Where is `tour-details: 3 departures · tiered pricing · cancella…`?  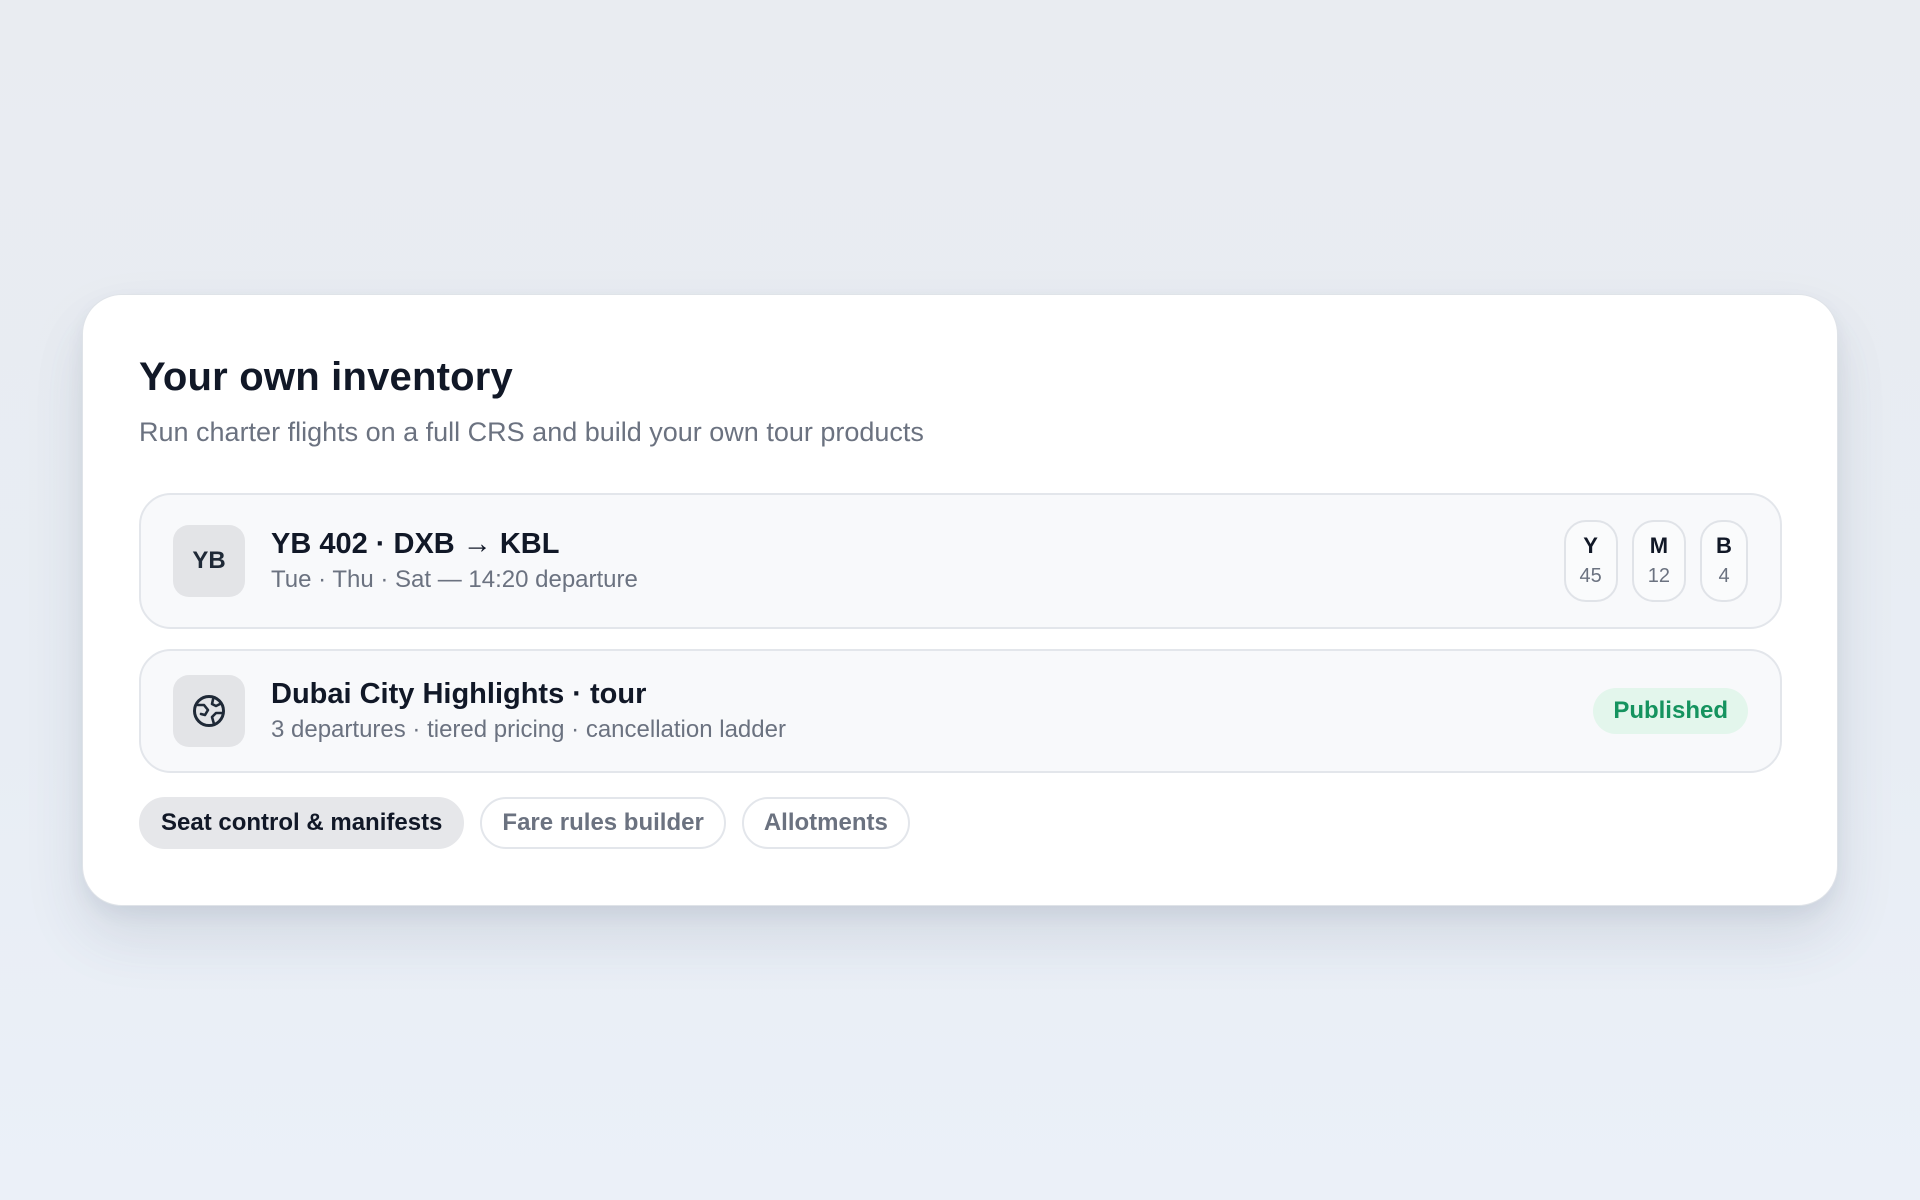
tour-details: 3 departures · tiered pricing · cancella… is located at coordinates (528, 729).